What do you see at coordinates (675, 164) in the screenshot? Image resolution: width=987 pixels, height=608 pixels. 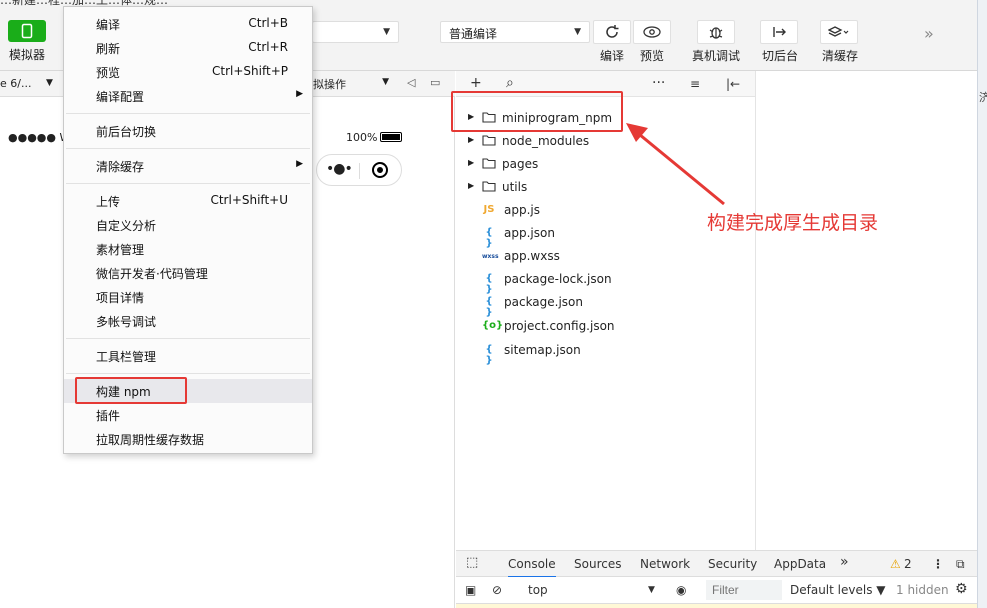 I see `annotation-arrow` at bounding box center [675, 164].